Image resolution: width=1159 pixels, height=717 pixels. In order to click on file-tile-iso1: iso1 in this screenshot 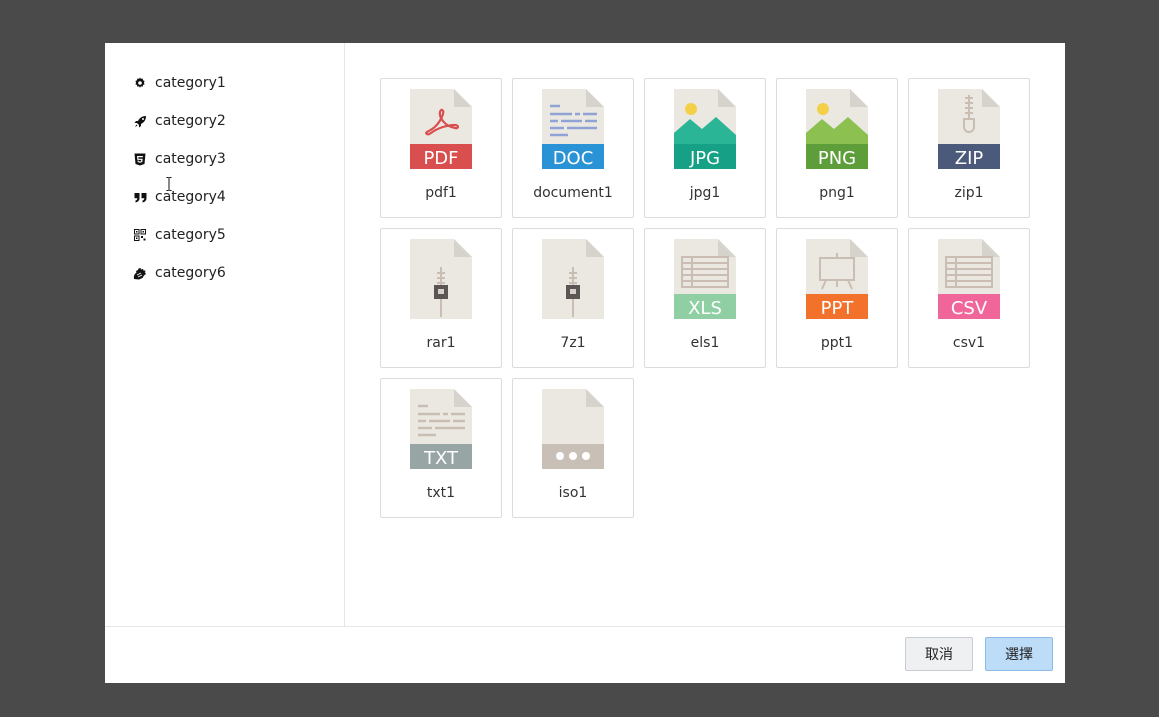, I will do `click(573, 448)`.